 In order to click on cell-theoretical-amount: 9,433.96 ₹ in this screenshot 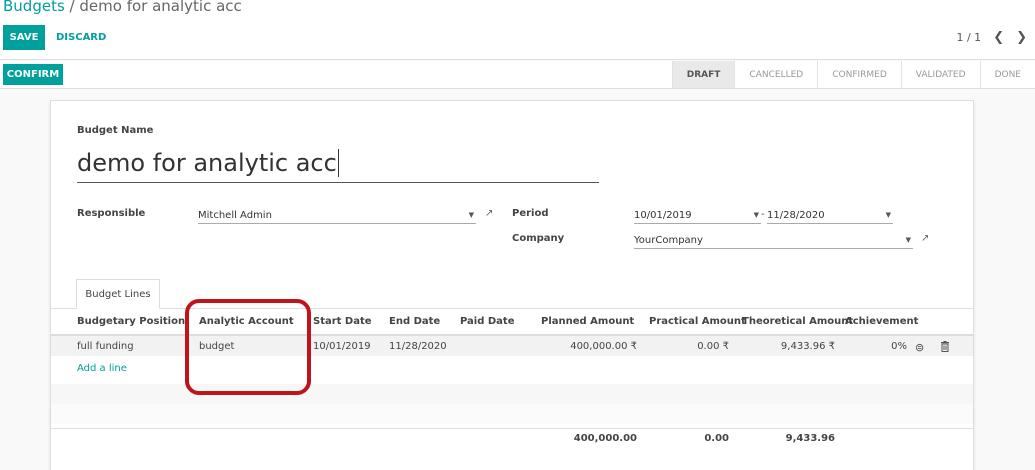, I will do `click(808, 346)`.